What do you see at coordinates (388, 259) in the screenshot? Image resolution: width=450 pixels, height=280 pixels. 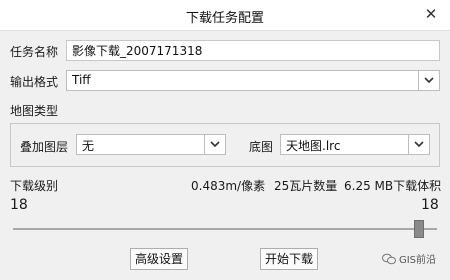 I see `wechat-icon` at bounding box center [388, 259].